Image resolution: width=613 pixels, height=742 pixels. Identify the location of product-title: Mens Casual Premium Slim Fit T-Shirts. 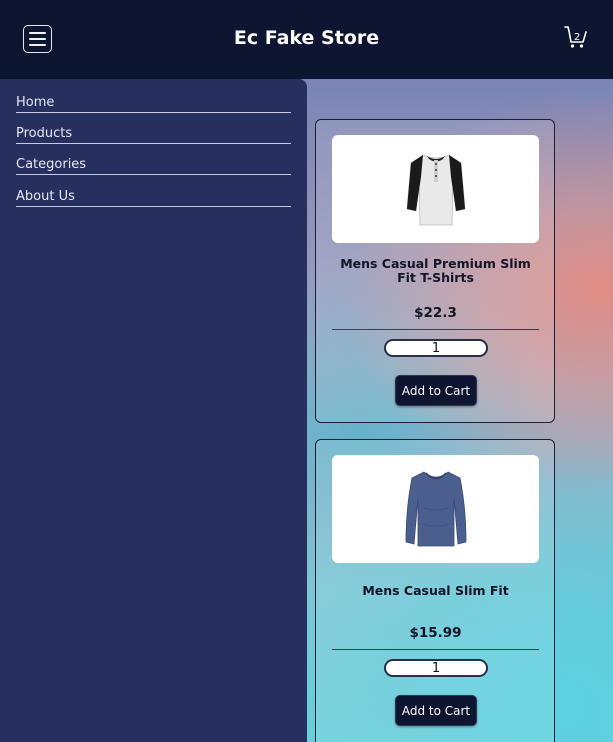
(435, 271).